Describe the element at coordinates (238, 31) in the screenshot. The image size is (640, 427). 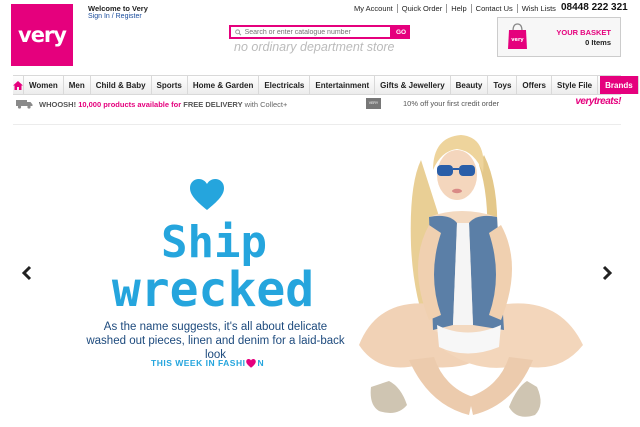
I see `search-icon` at that location.